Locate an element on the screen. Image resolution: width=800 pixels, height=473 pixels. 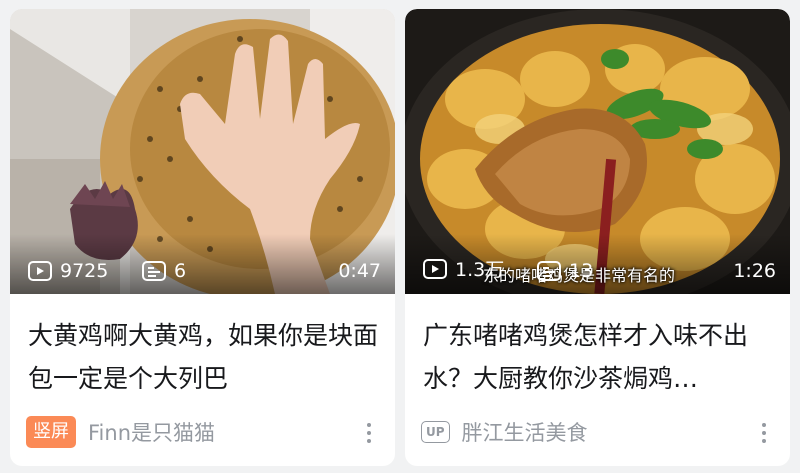
thumbnail-stats-overlay: 东的啫啫鸡煲是非常有名的 1.3万 13 1:26 is located at coordinates (597, 264).